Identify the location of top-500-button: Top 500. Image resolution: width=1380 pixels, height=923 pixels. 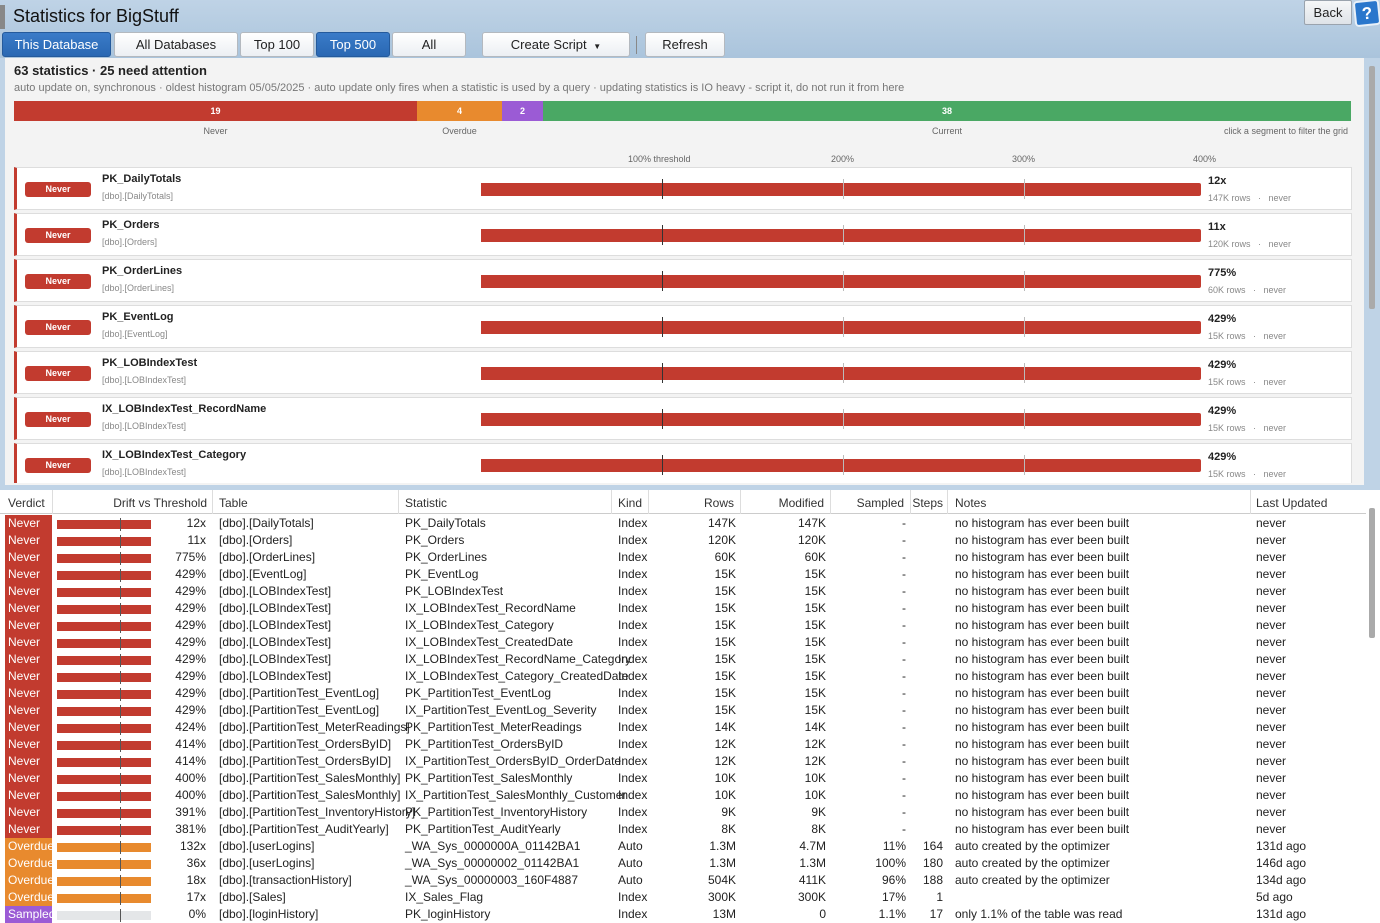
(353, 44).